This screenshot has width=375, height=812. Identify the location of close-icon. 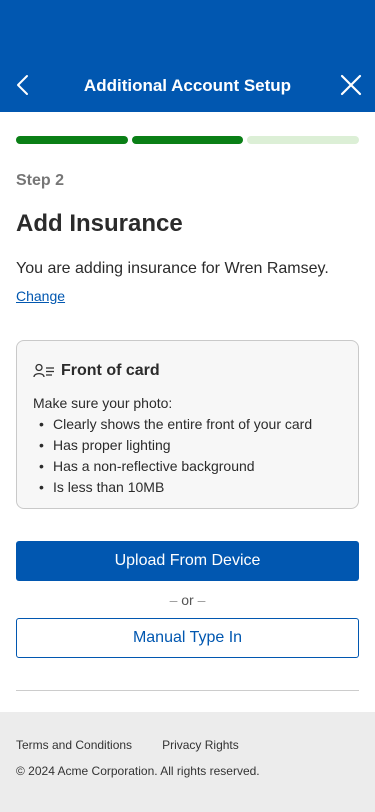
(351, 85).